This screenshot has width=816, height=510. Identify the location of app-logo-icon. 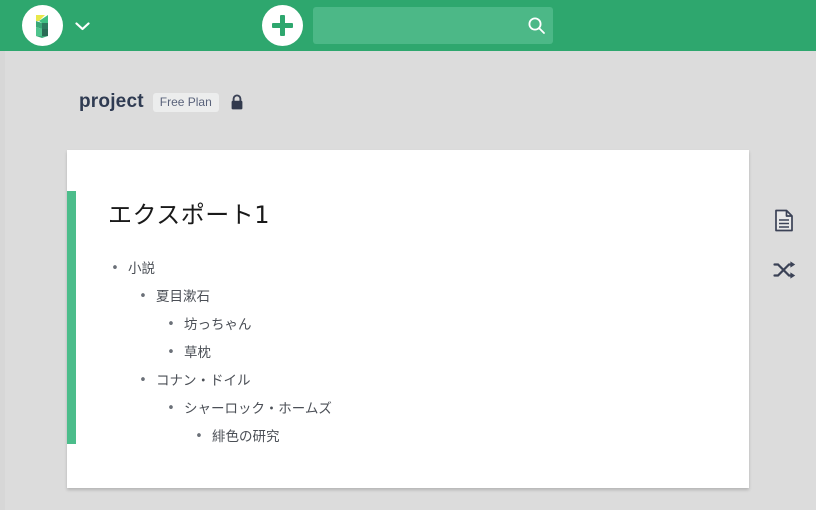
(42, 26).